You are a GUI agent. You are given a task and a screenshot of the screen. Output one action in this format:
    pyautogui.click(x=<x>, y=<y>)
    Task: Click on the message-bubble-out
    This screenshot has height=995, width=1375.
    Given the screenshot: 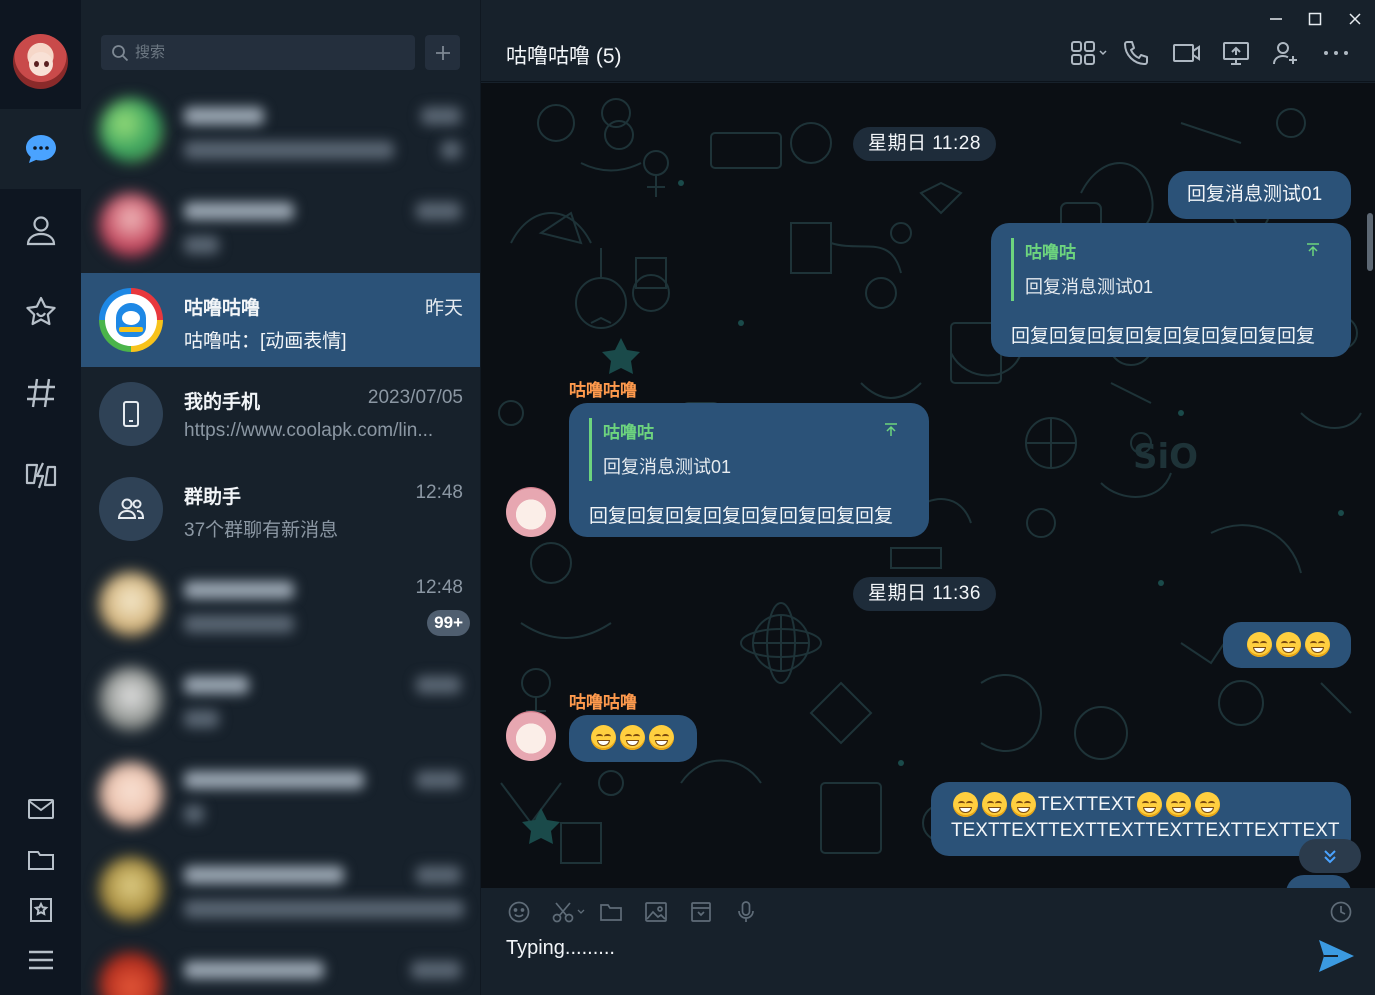 What is the action you would take?
    pyautogui.click(x=1318, y=881)
    